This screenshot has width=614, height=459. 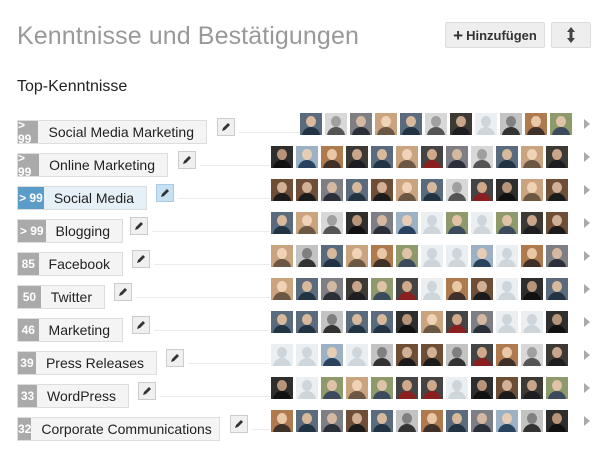 What do you see at coordinates (82, 396) in the screenshot?
I see `skill-name: WordPress` at bounding box center [82, 396].